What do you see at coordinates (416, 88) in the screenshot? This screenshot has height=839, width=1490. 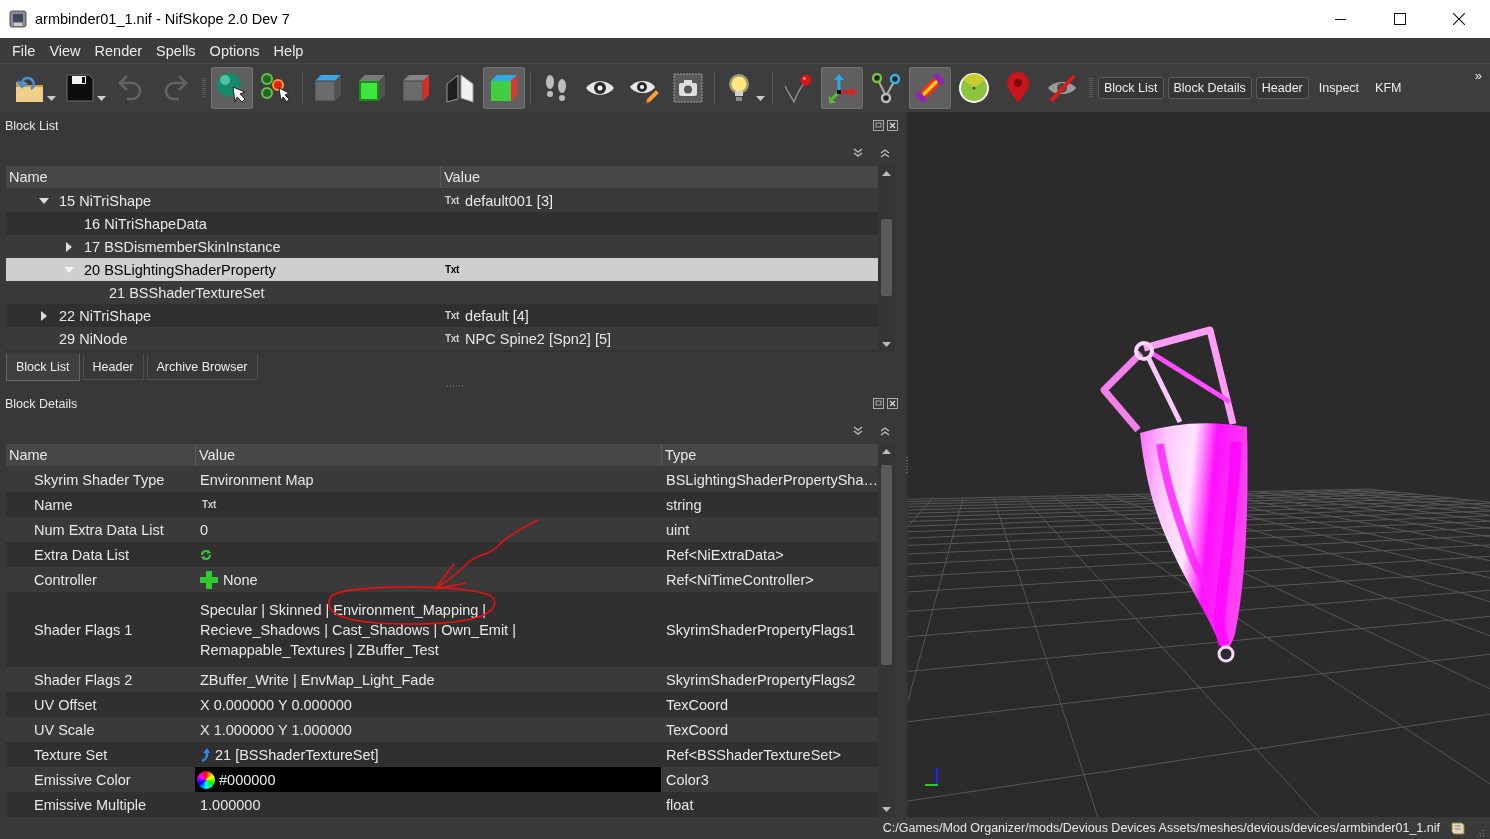 I see `cube-side-icon` at bounding box center [416, 88].